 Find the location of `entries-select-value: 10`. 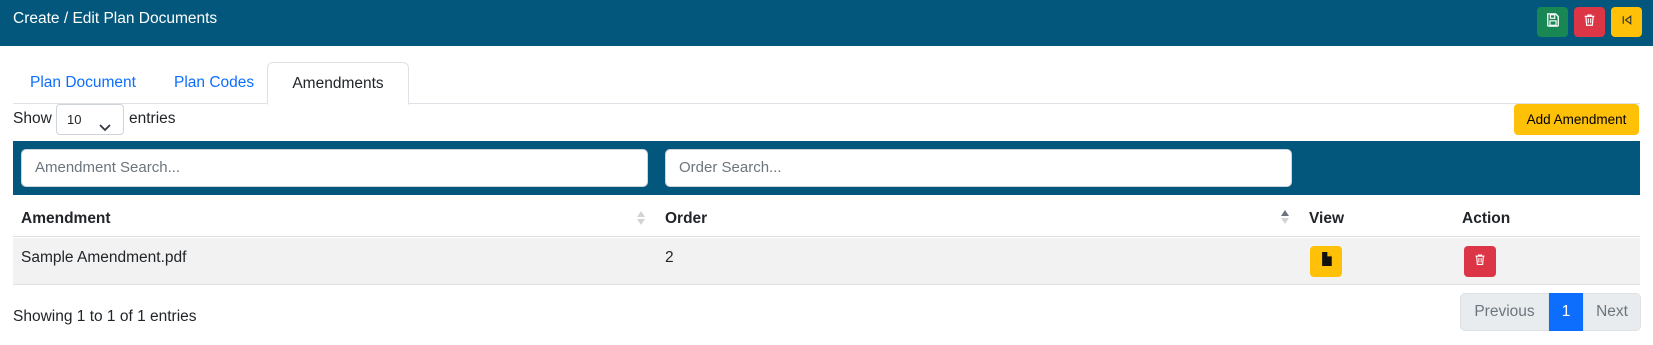

entries-select-value: 10 is located at coordinates (74, 119).